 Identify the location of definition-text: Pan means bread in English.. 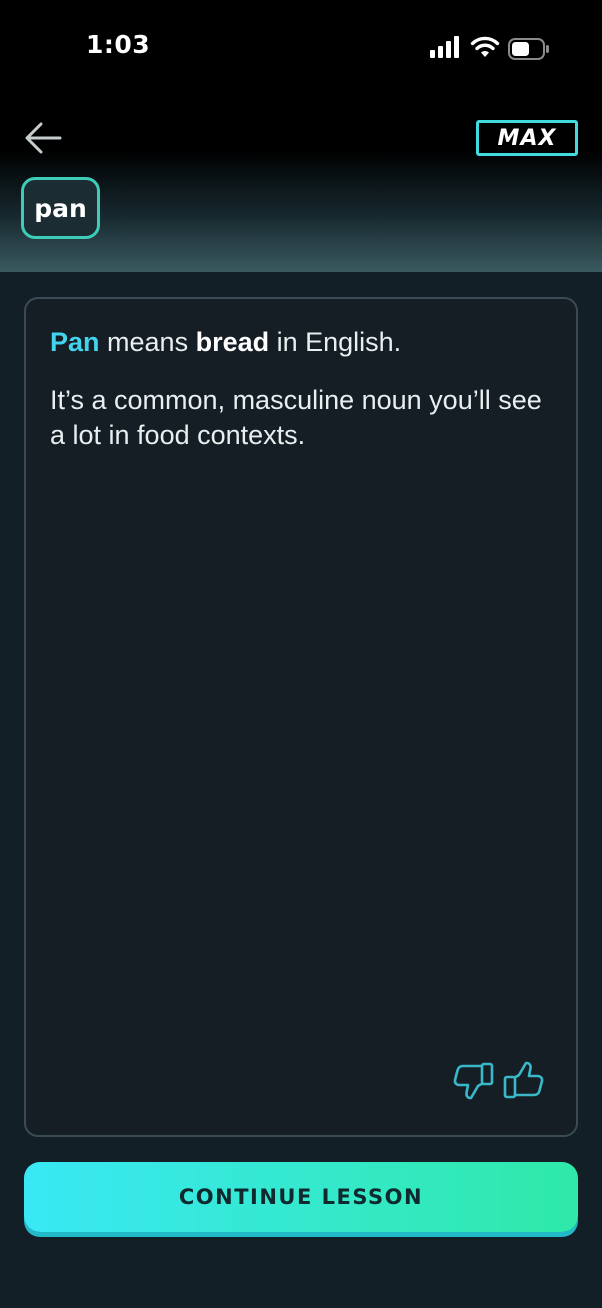
(300, 342).